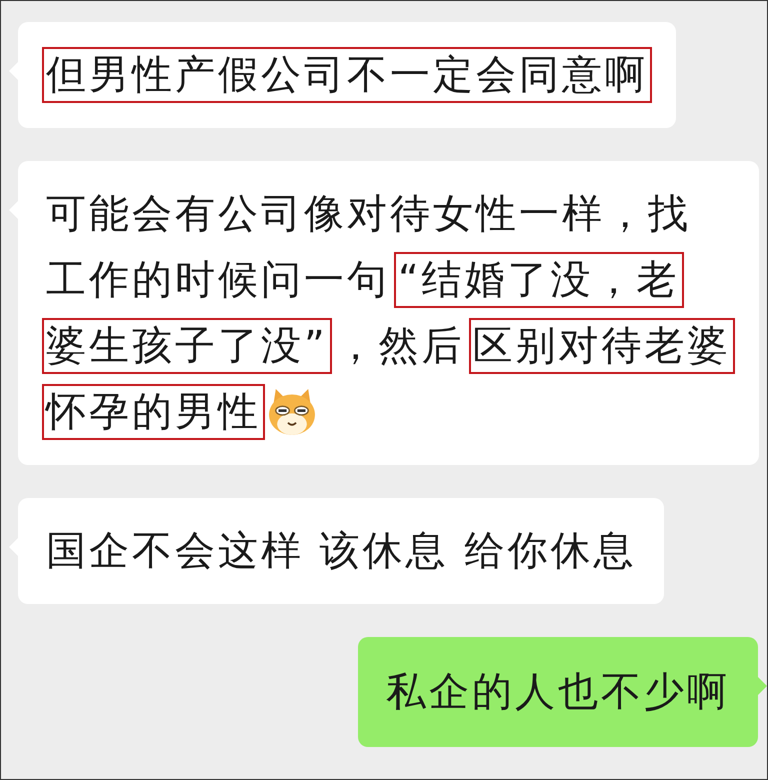  What do you see at coordinates (153, 412) in the screenshot?
I see `highlighted-text: 怀孕的男性` at bounding box center [153, 412].